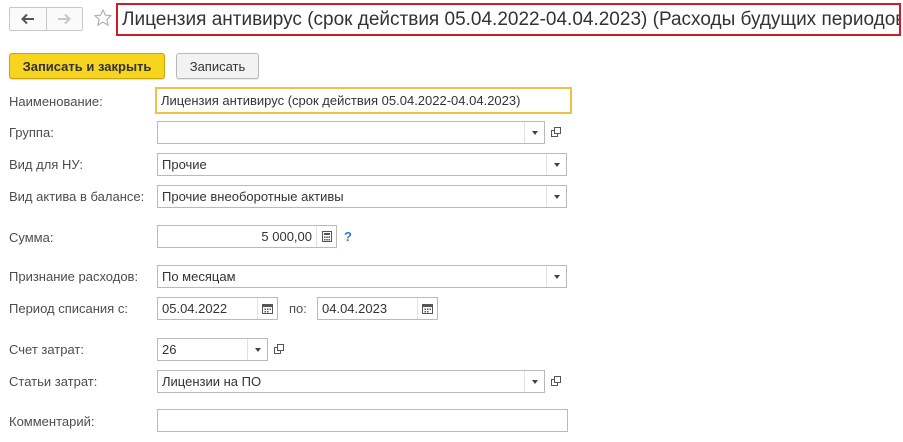 Image resolution: width=903 pixels, height=442 pixels. What do you see at coordinates (56, 101) in the screenshot?
I see `name-label: Наименование:` at bounding box center [56, 101].